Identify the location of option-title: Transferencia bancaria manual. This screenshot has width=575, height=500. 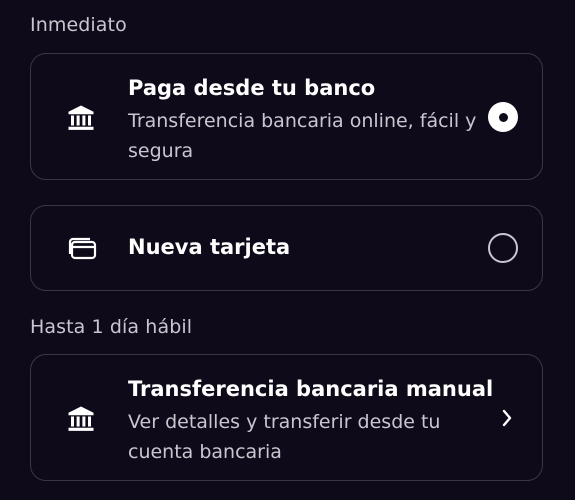
(311, 389).